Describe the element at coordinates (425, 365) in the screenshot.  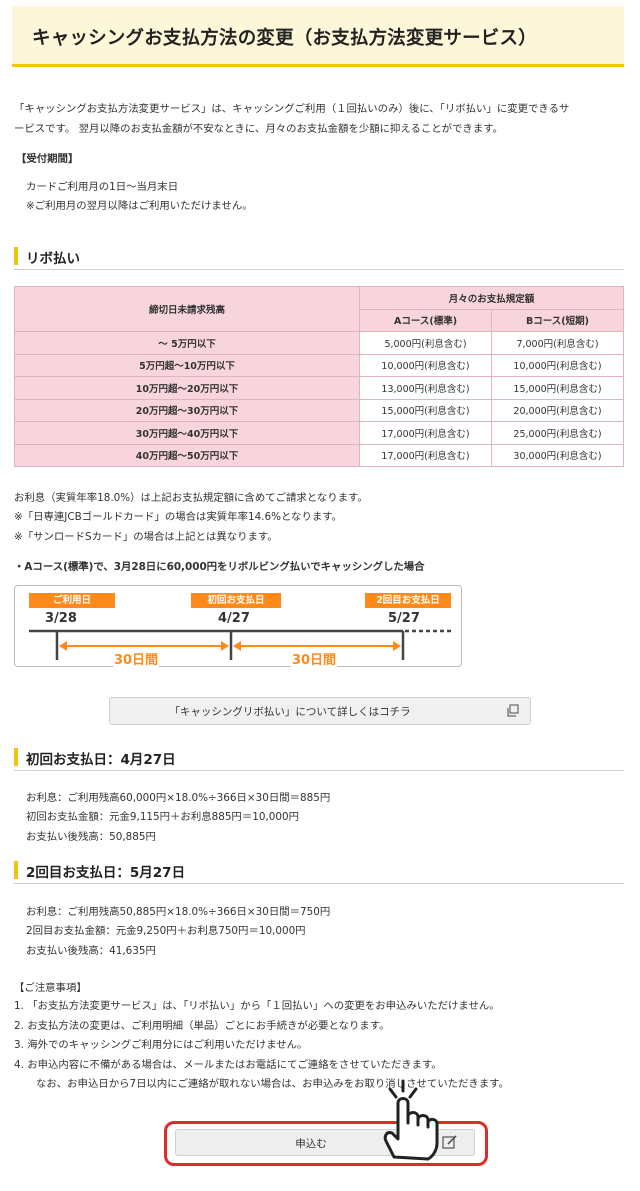
I see `course-a-cell: 10,000円(利息含む)` at that location.